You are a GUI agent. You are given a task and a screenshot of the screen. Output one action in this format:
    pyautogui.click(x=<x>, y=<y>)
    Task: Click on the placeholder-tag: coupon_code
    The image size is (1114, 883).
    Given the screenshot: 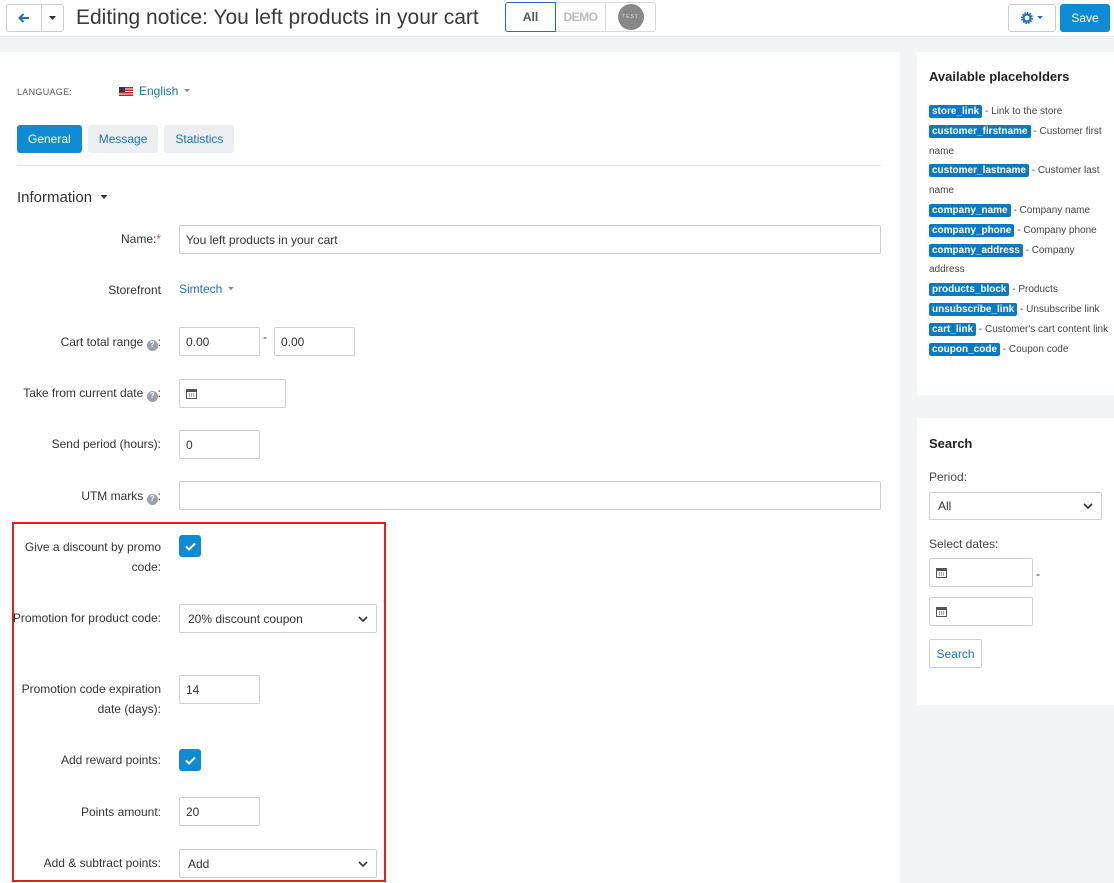 What is the action you would take?
    pyautogui.click(x=965, y=349)
    